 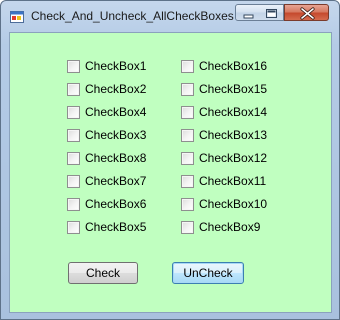 I want to click on checkbox-label: CheckBox10, so click(x=233, y=204).